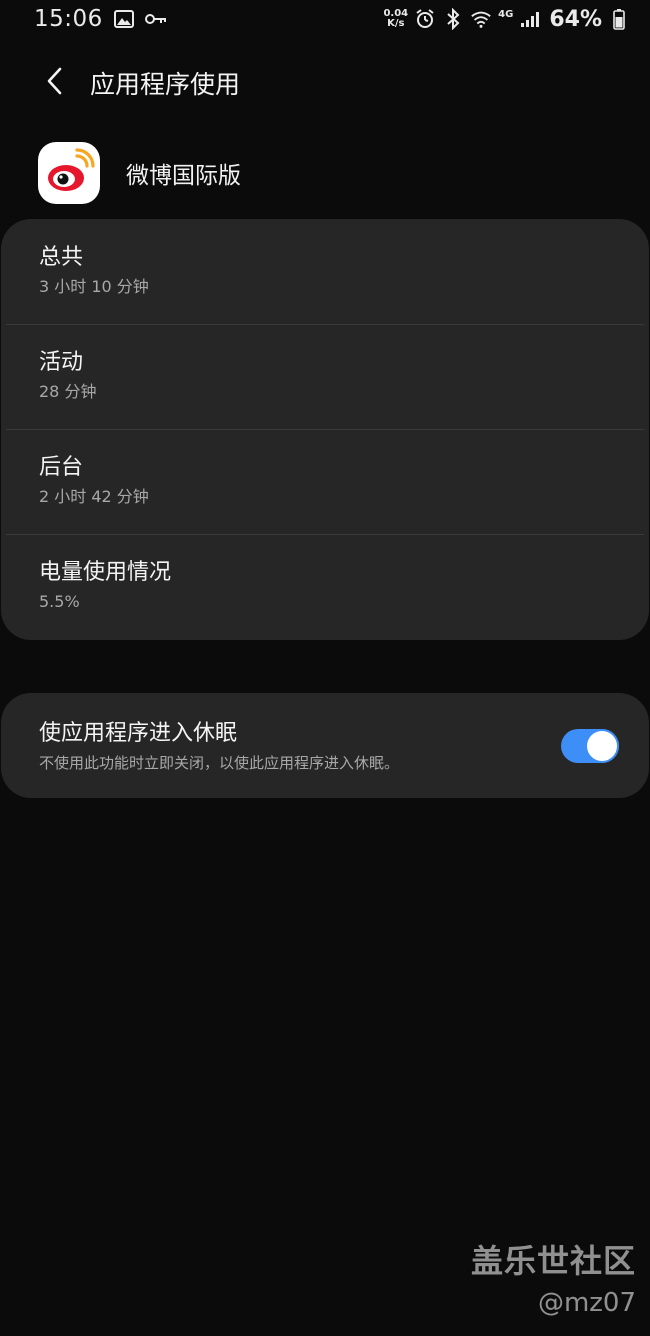 The height and width of the screenshot is (1336, 650). What do you see at coordinates (61, 467) in the screenshot?
I see `usage-label: 后台` at bounding box center [61, 467].